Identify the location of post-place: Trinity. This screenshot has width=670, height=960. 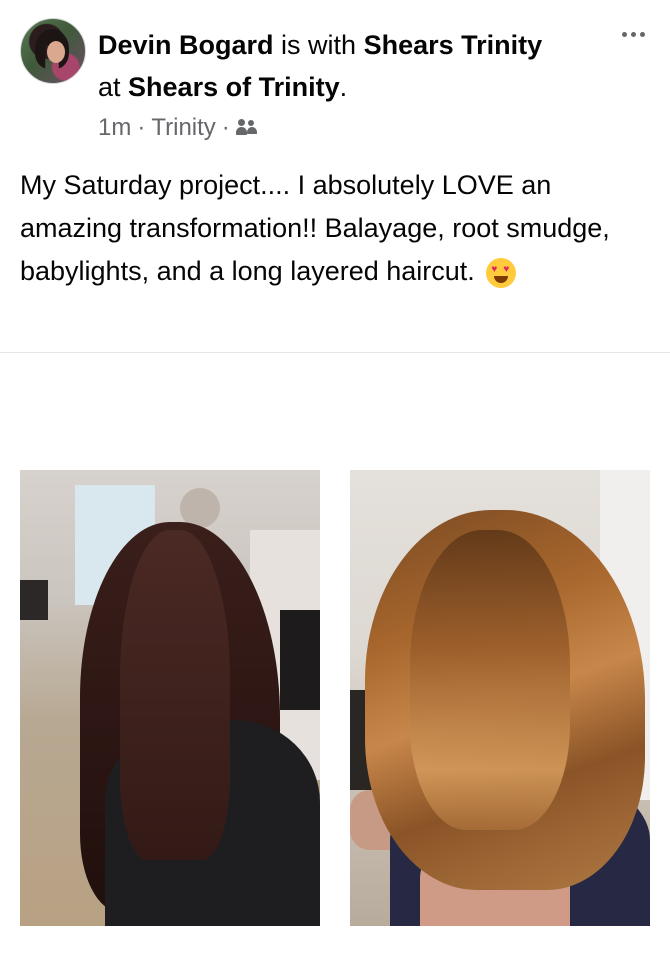
(183, 128).